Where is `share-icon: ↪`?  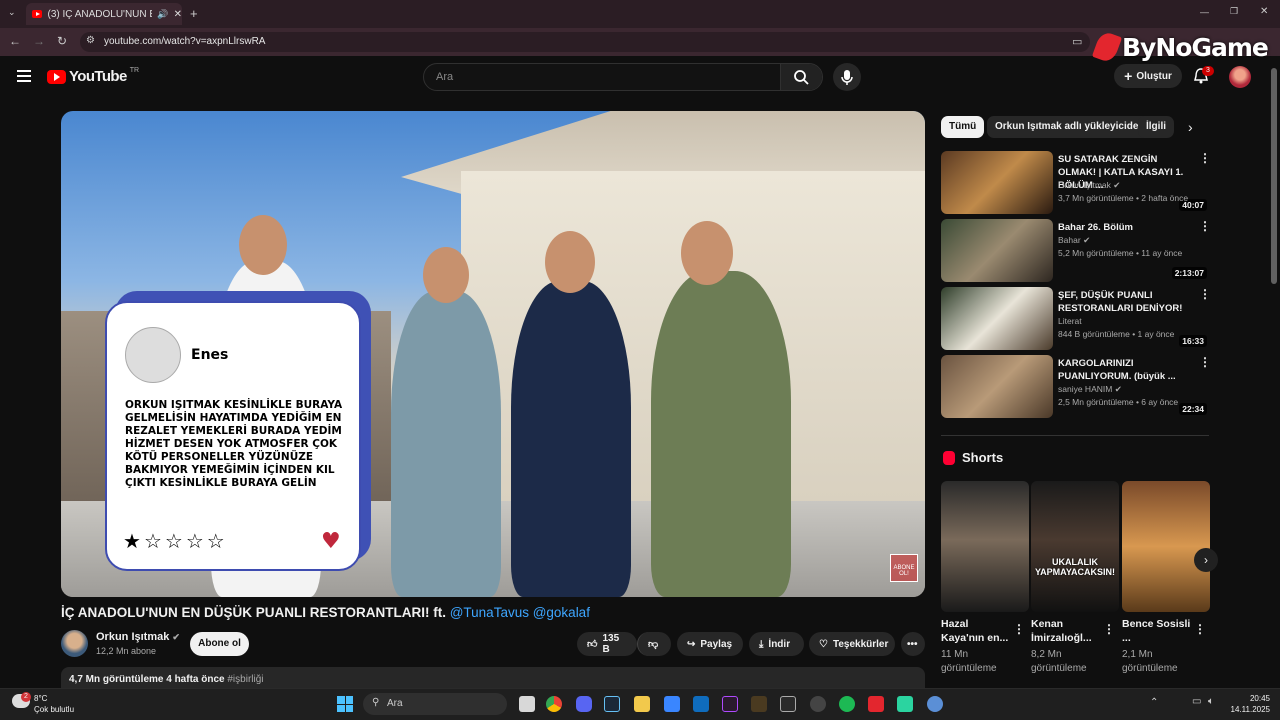
share-icon: ↪ is located at coordinates (691, 644).